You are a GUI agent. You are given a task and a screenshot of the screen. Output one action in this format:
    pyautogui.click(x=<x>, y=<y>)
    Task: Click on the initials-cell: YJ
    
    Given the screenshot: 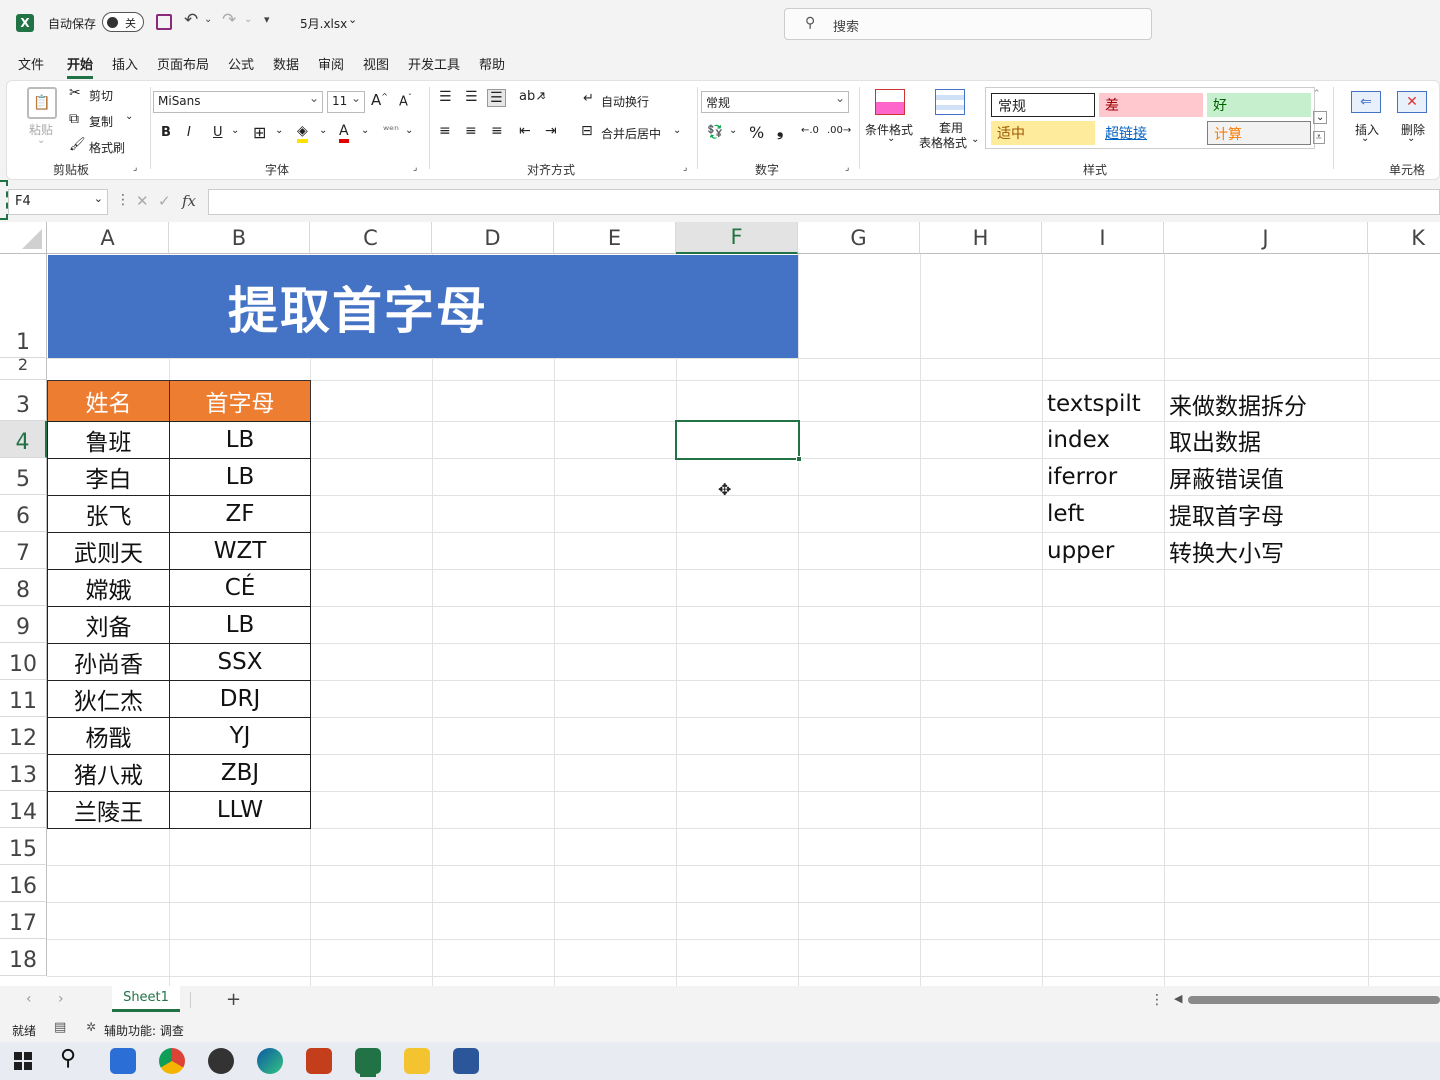 What is the action you would take?
    pyautogui.click(x=240, y=736)
    